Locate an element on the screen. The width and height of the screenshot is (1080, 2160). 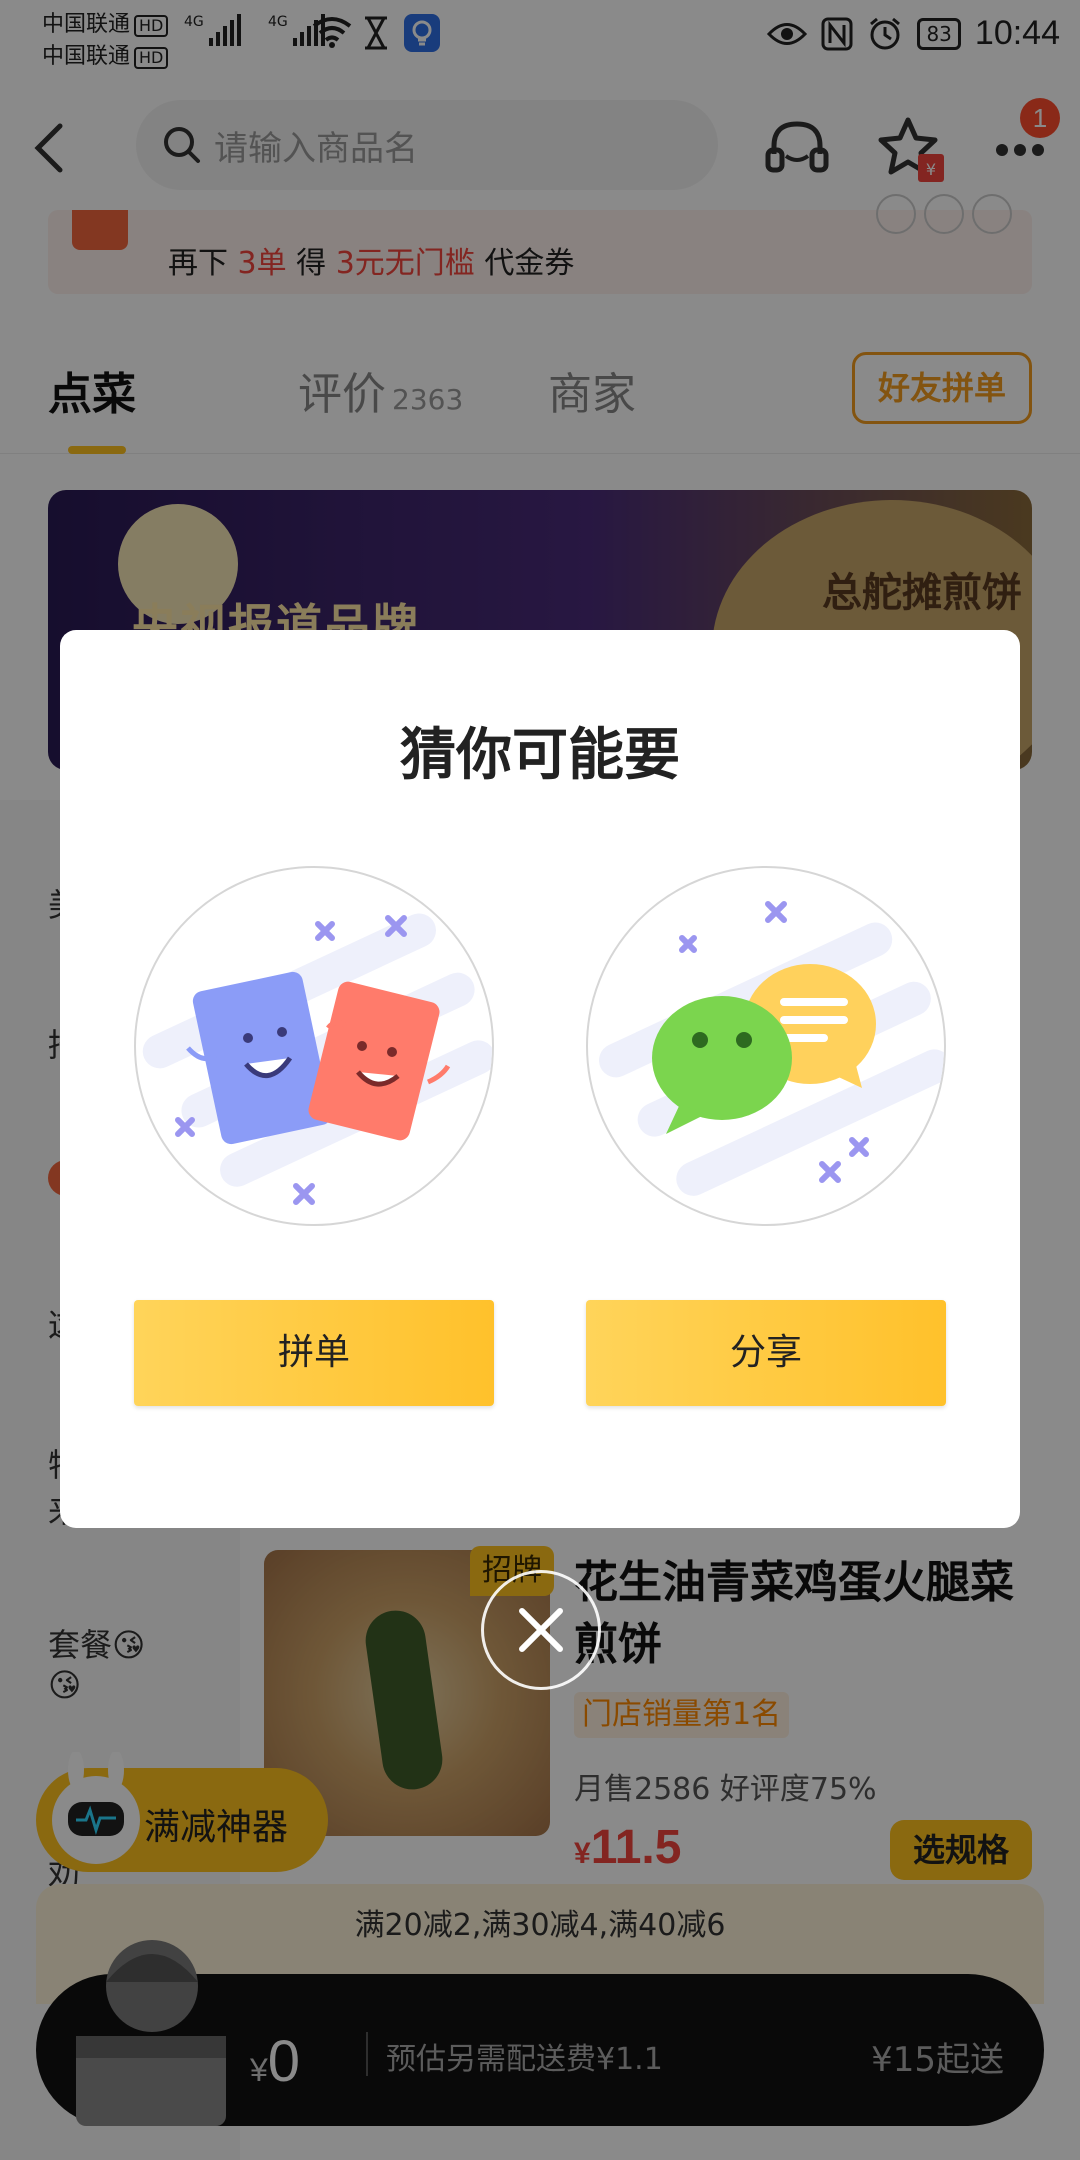
close-icon is located at coordinates (541, 1630).